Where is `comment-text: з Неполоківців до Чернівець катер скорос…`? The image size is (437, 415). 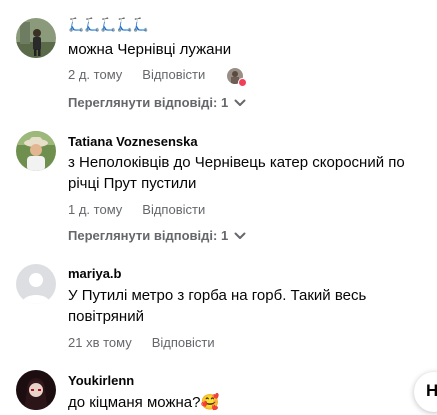
comment-text: з Неполоківців до Чернівець катер скорос… is located at coordinates (236, 173).